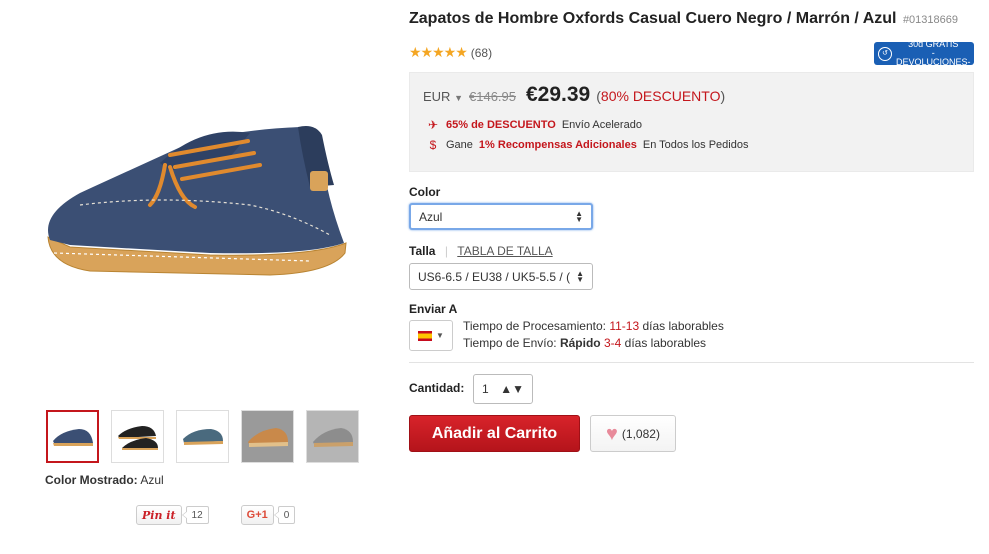 This screenshot has width=989, height=554. Describe the element at coordinates (665, 343) in the screenshot. I see `shipping-unit: días laborables` at that location.